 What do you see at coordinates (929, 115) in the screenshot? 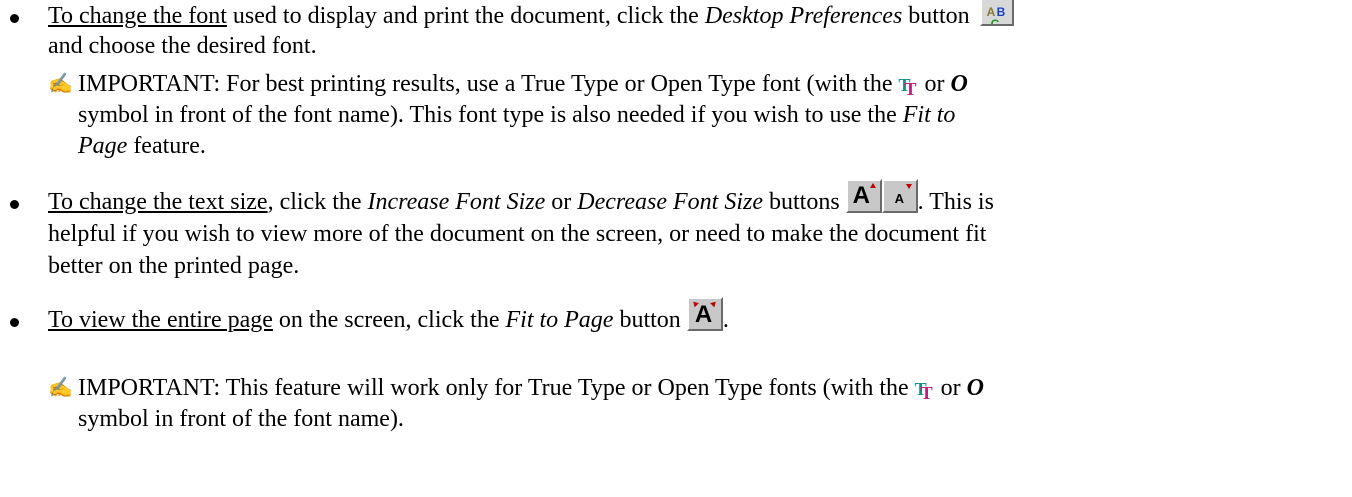
I see `emphasis-text: Fit to` at bounding box center [929, 115].